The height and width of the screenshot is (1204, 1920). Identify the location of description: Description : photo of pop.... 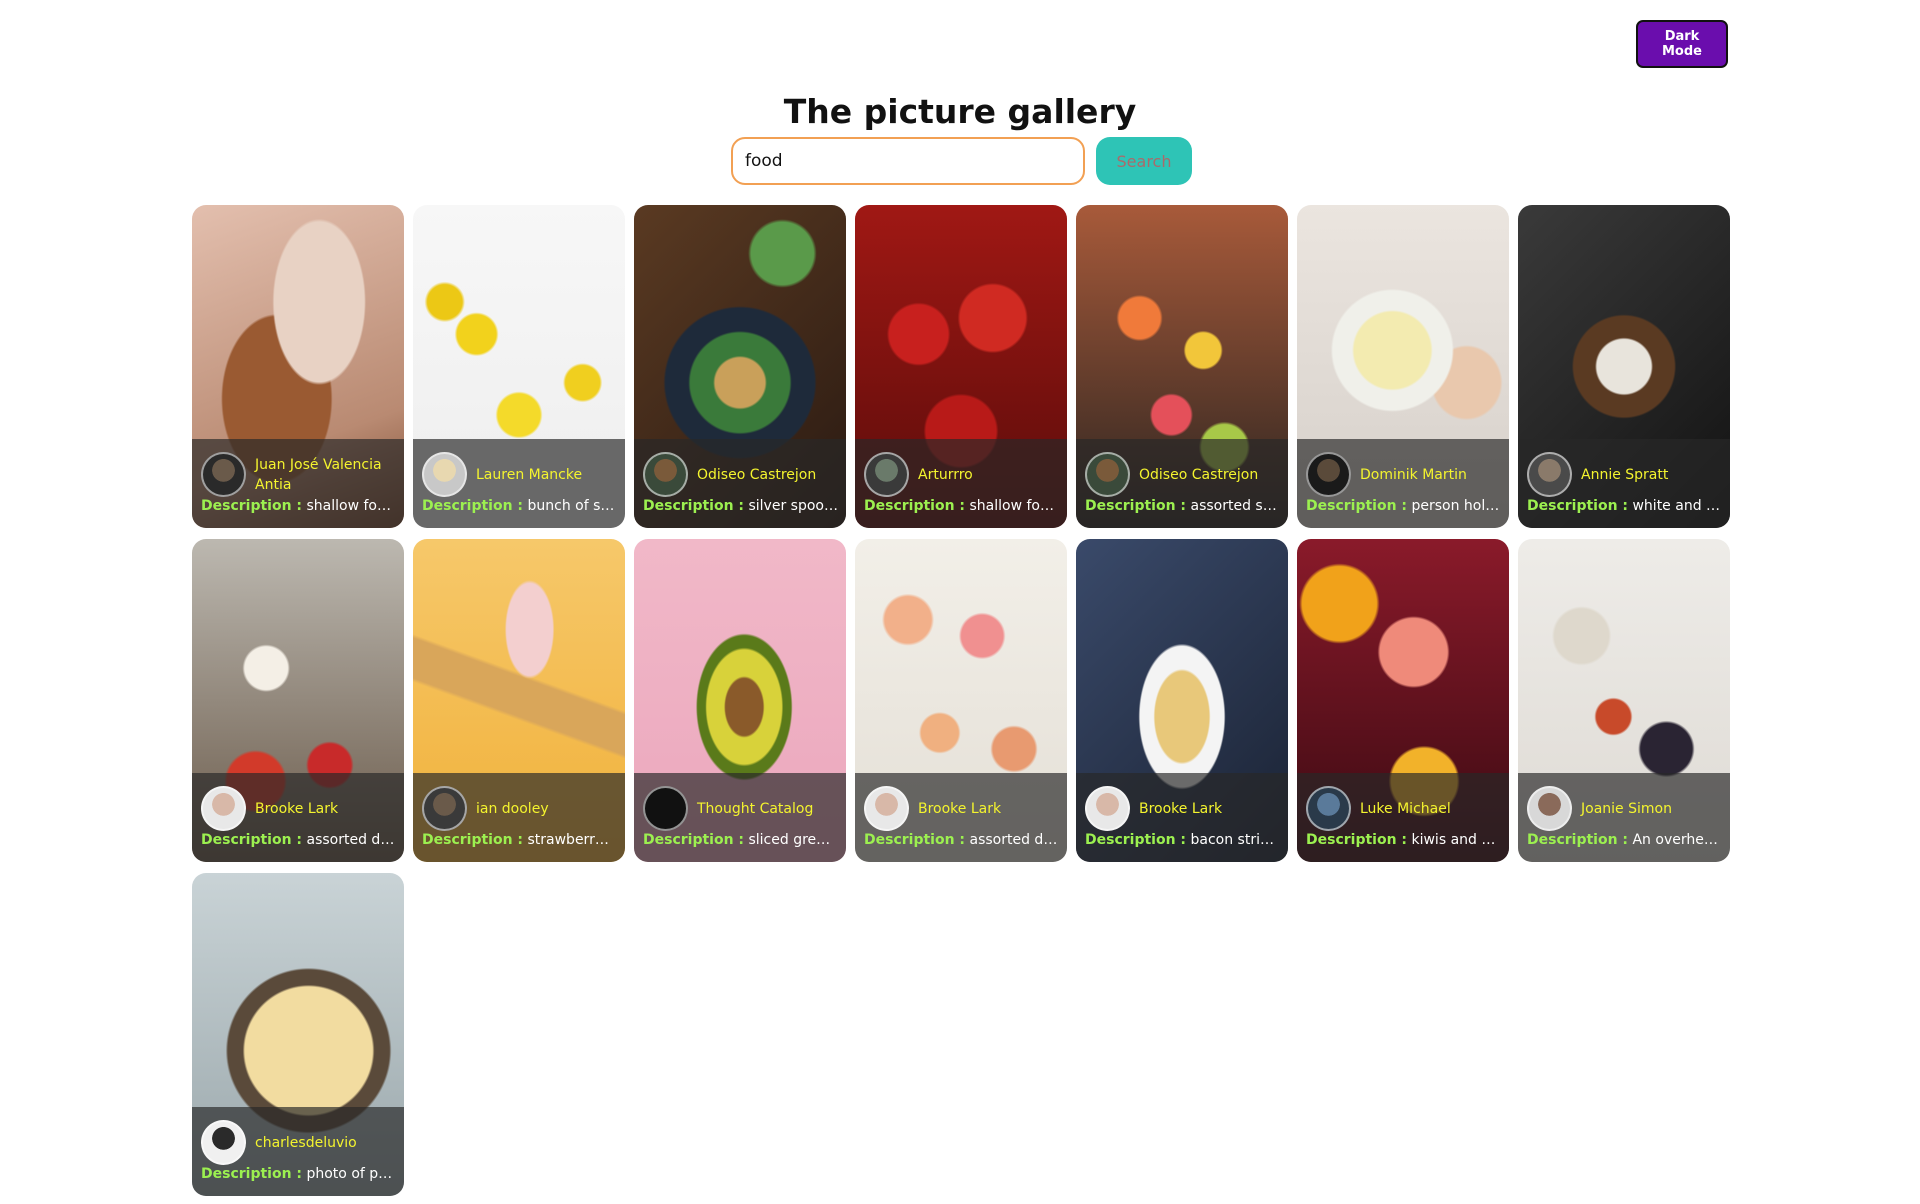
(298, 1174).